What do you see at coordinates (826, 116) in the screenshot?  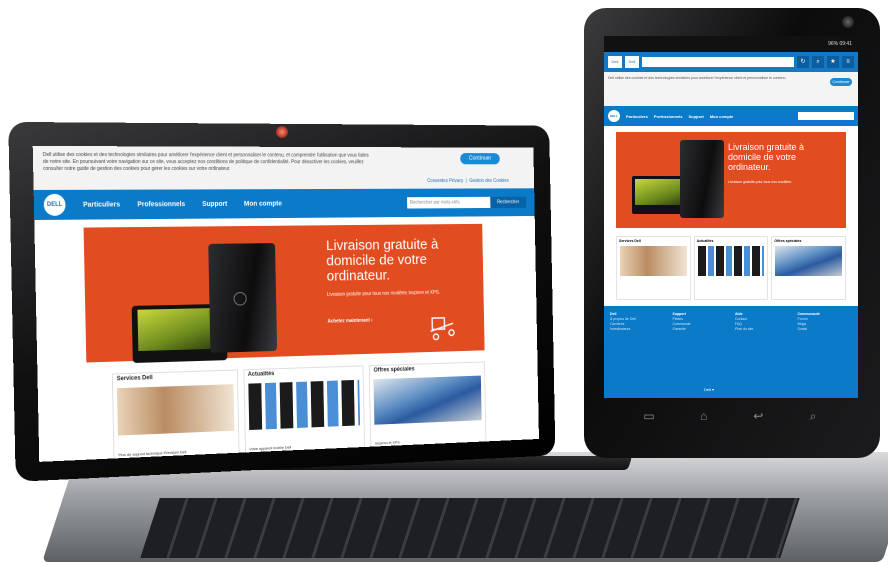 I see `tablet-search-input` at bounding box center [826, 116].